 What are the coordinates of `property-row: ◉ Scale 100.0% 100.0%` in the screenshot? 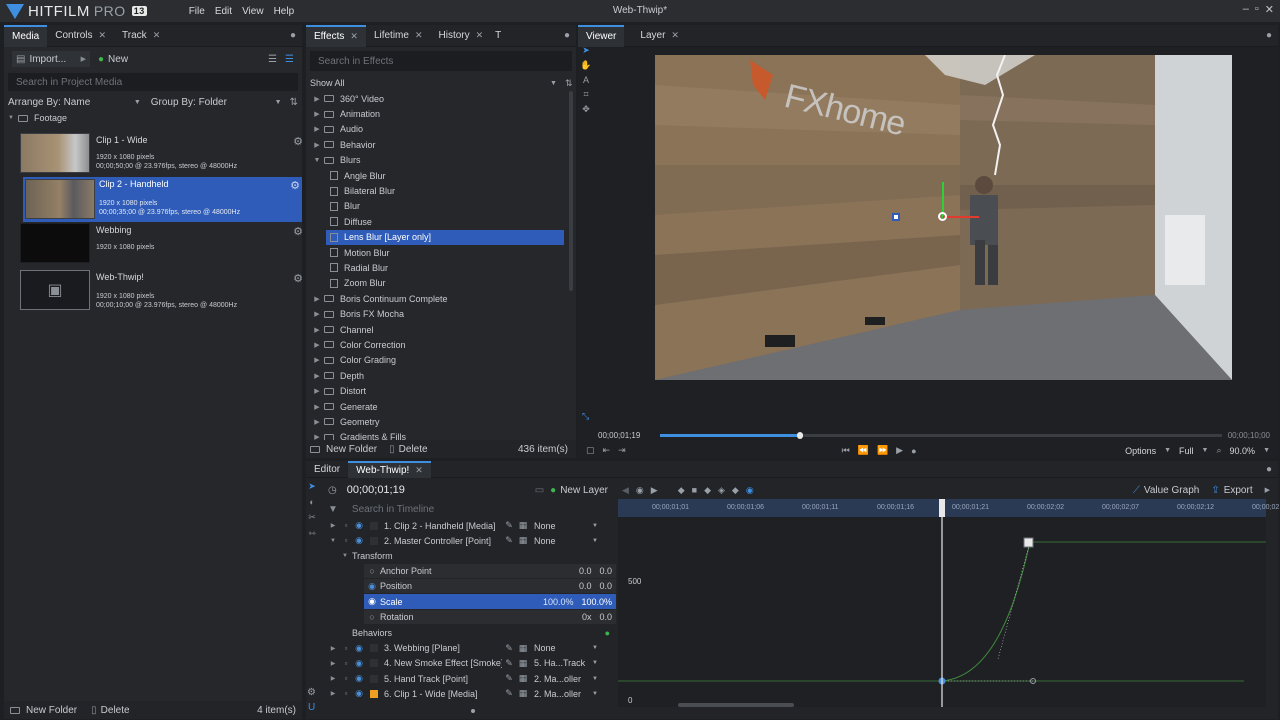 It's located at (490, 602).